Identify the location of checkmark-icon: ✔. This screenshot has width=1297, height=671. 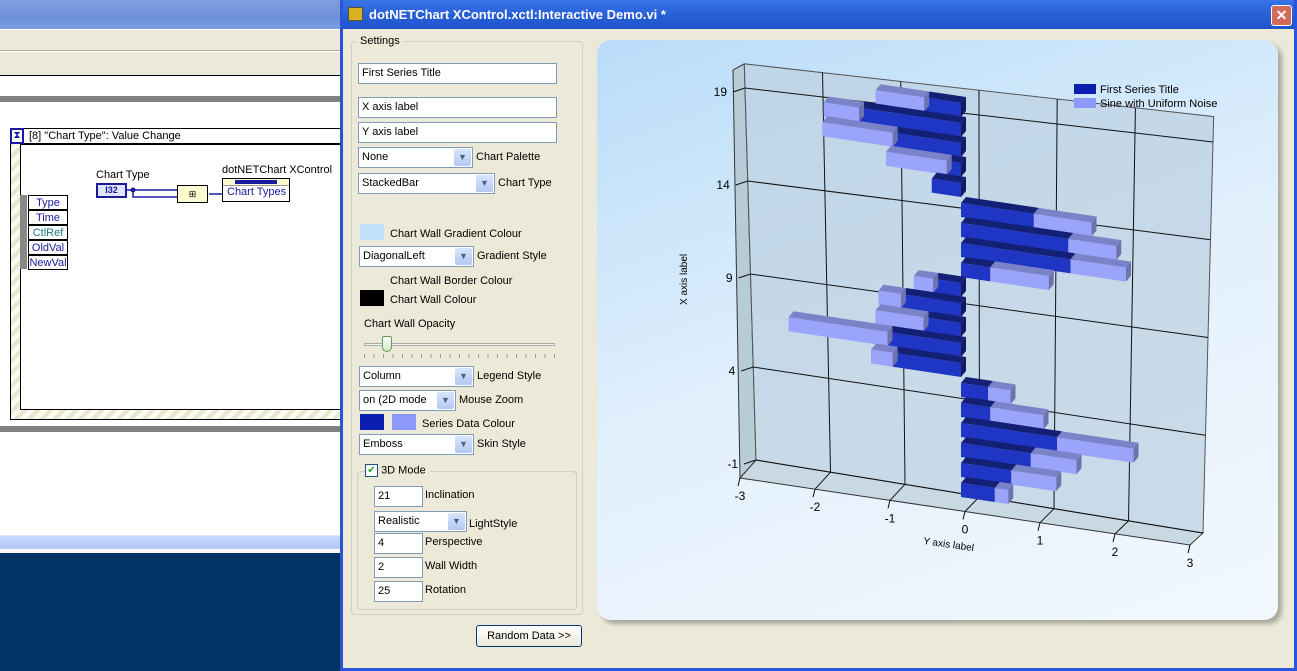
(371, 470).